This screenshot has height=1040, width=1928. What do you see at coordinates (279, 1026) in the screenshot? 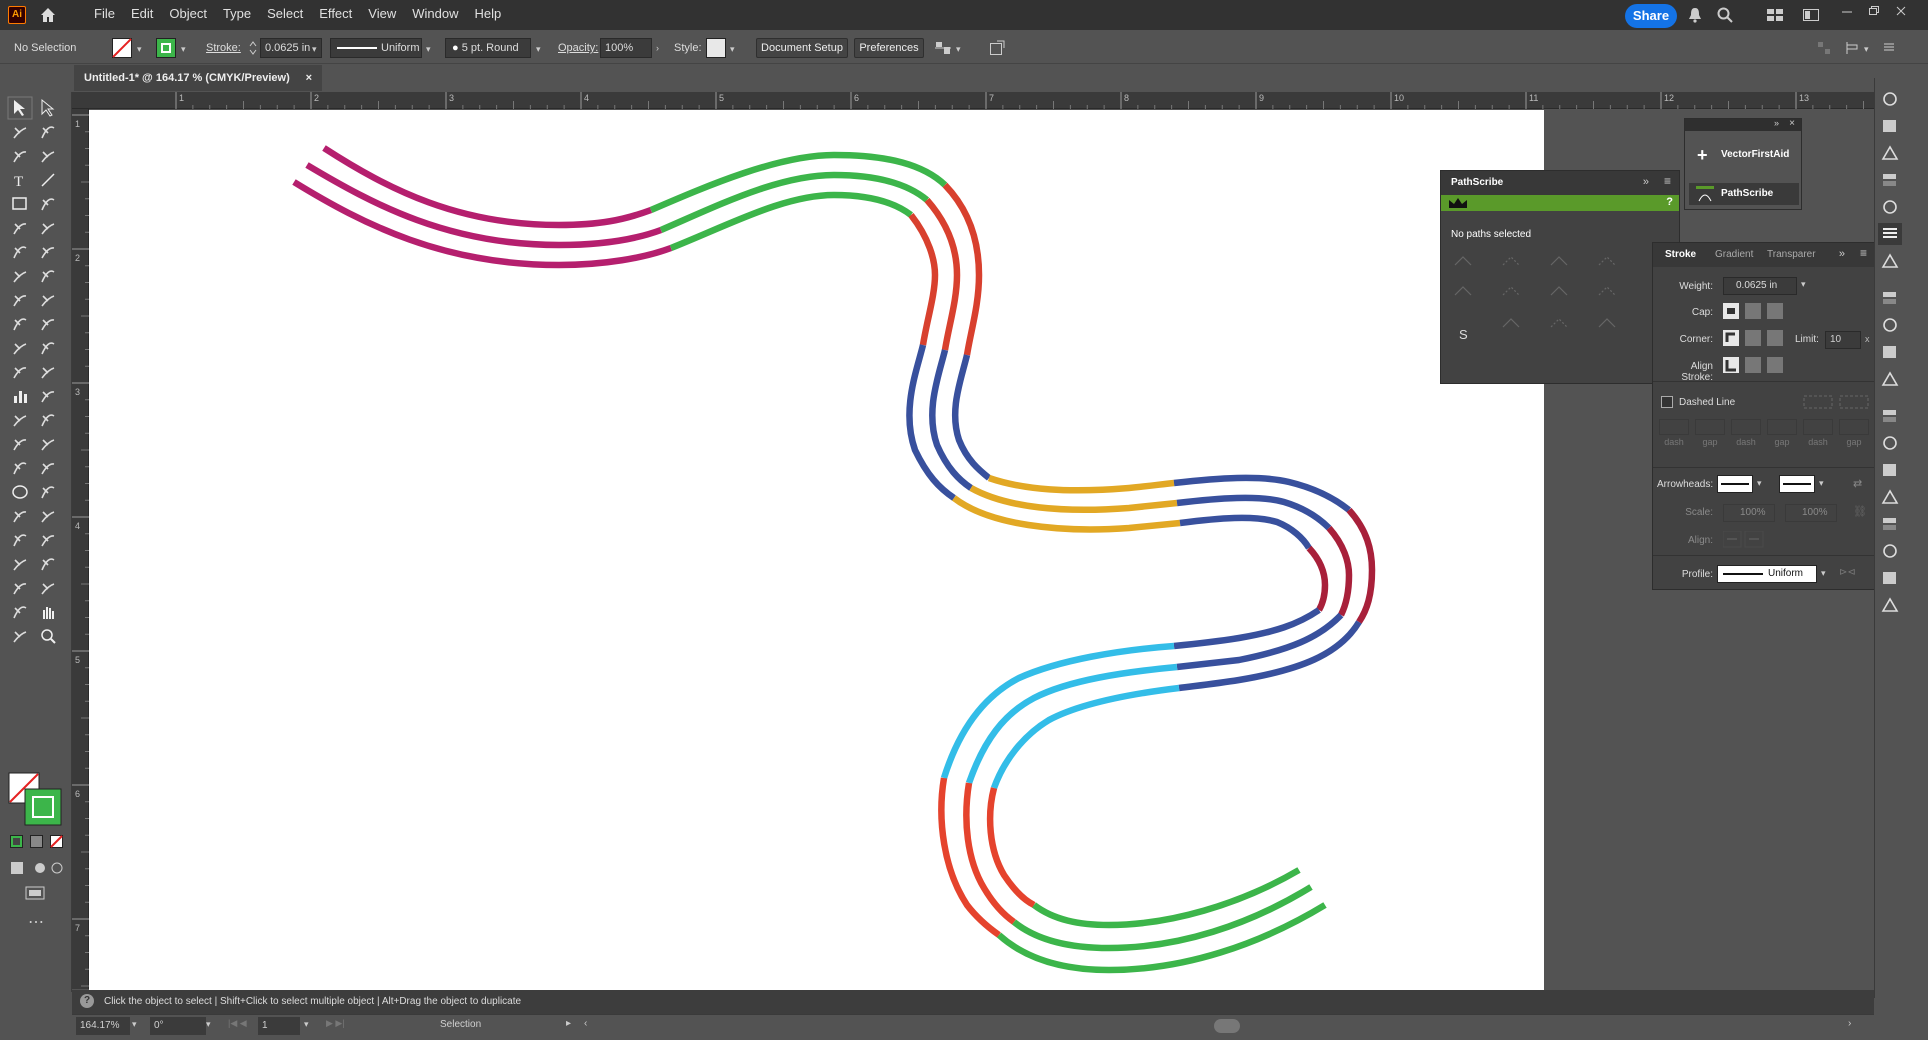
I see `artboard-input: 1` at bounding box center [279, 1026].